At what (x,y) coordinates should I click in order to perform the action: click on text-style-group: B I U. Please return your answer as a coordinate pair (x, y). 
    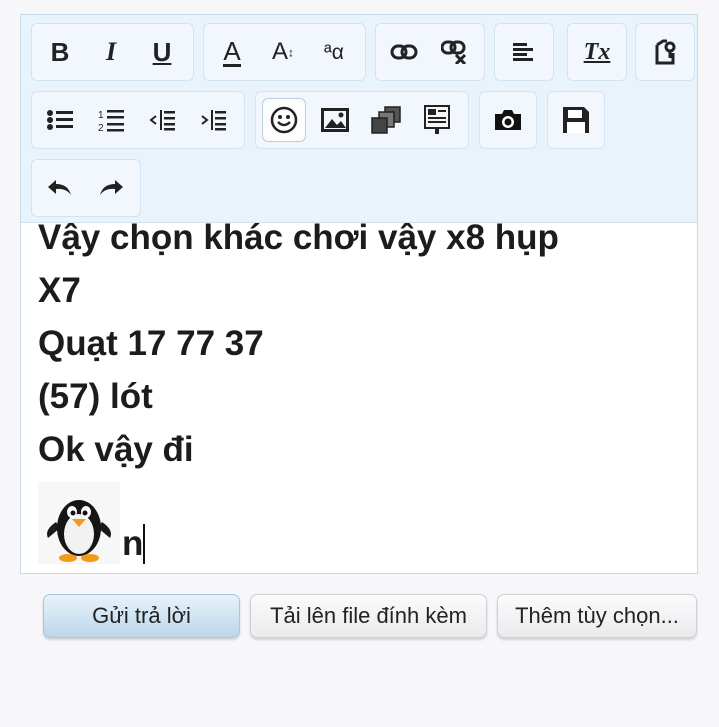
    Looking at the image, I should click on (112, 52).